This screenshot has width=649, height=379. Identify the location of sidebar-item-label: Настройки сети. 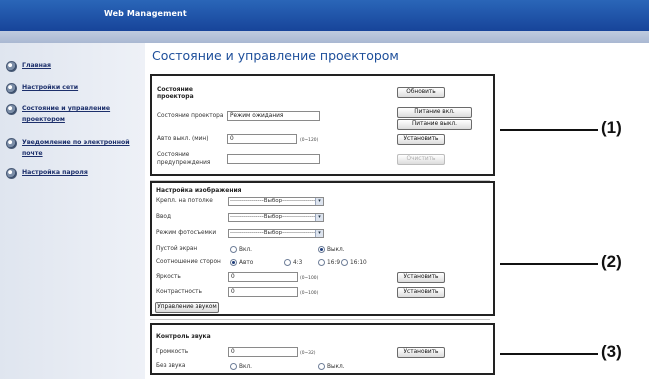
(79, 87).